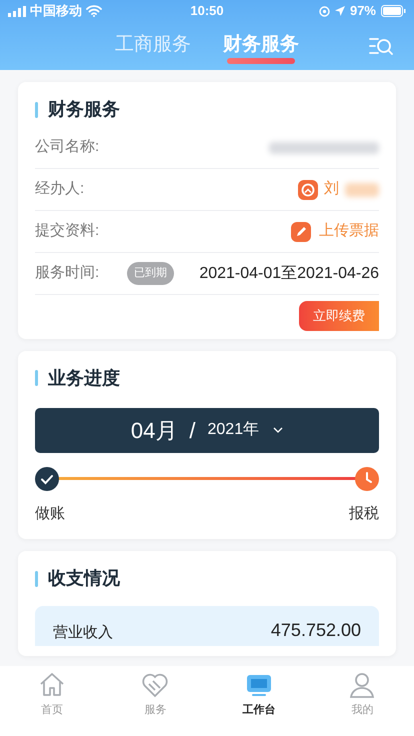 The image size is (414, 736). What do you see at coordinates (278, 430) in the screenshot?
I see `chevron-down-icon` at bounding box center [278, 430].